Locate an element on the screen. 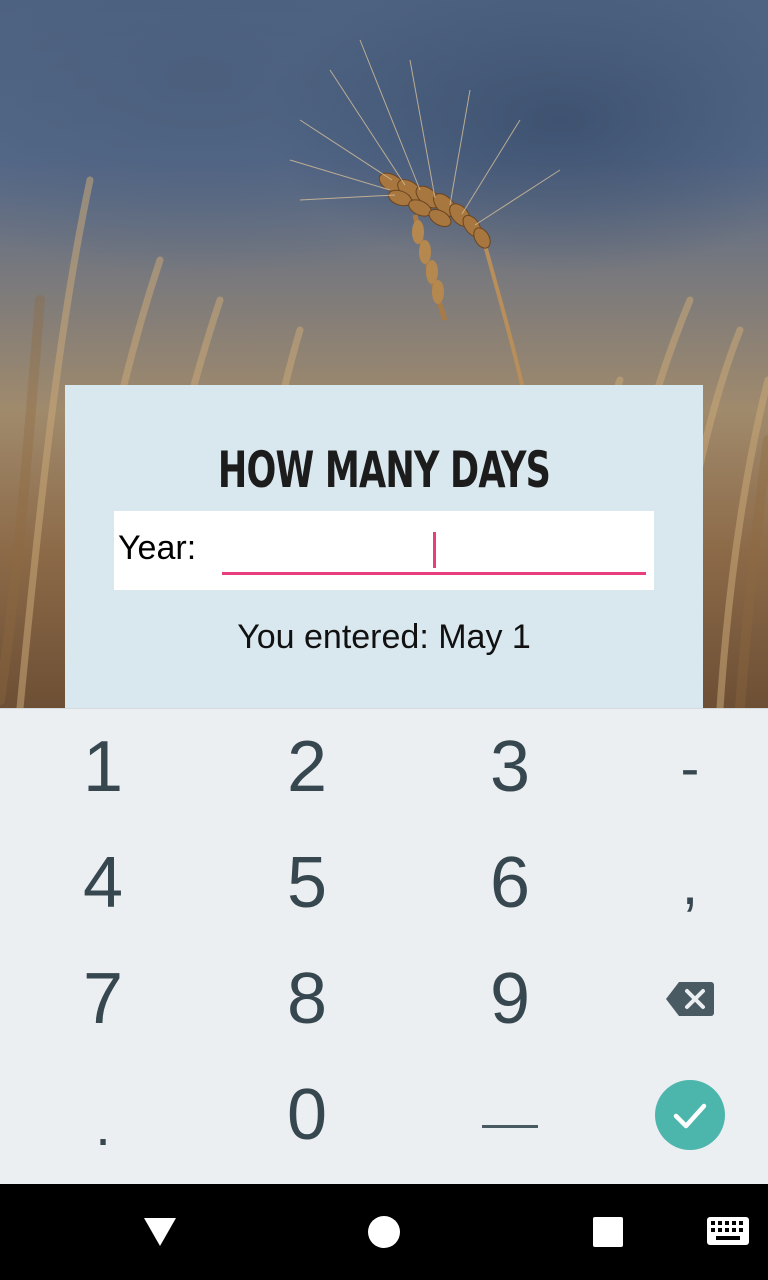 This screenshot has height=1280, width=768. checkmark-icon is located at coordinates (690, 1115).